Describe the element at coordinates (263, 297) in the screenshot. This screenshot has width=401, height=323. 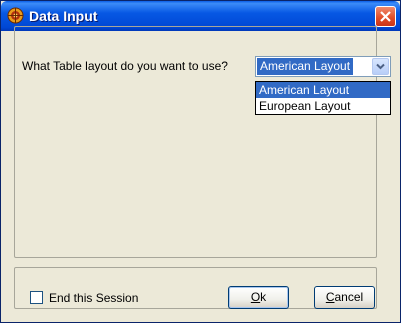
I see `ok-button-label: k` at that location.